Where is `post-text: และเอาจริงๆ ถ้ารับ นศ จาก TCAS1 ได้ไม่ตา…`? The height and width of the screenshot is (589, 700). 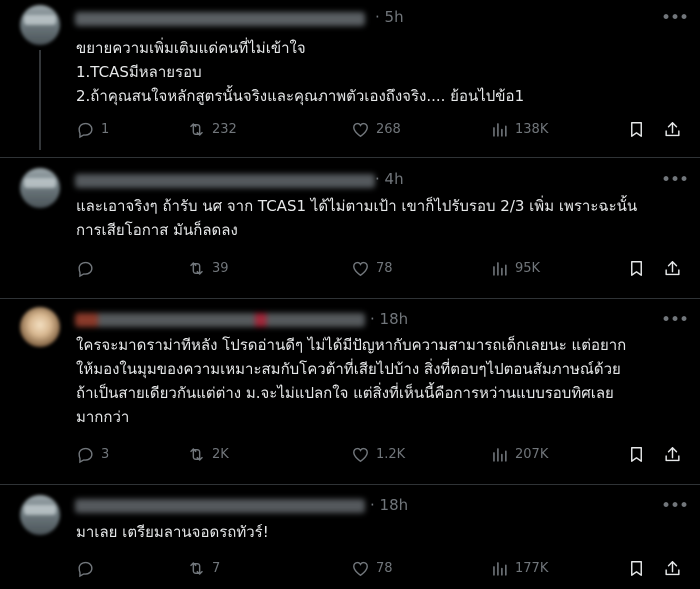 post-text: และเอาจริงๆ ถ้ารับ นศ จาก TCAS1 ได้ไม่ตา… is located at coordinates (381, 218).